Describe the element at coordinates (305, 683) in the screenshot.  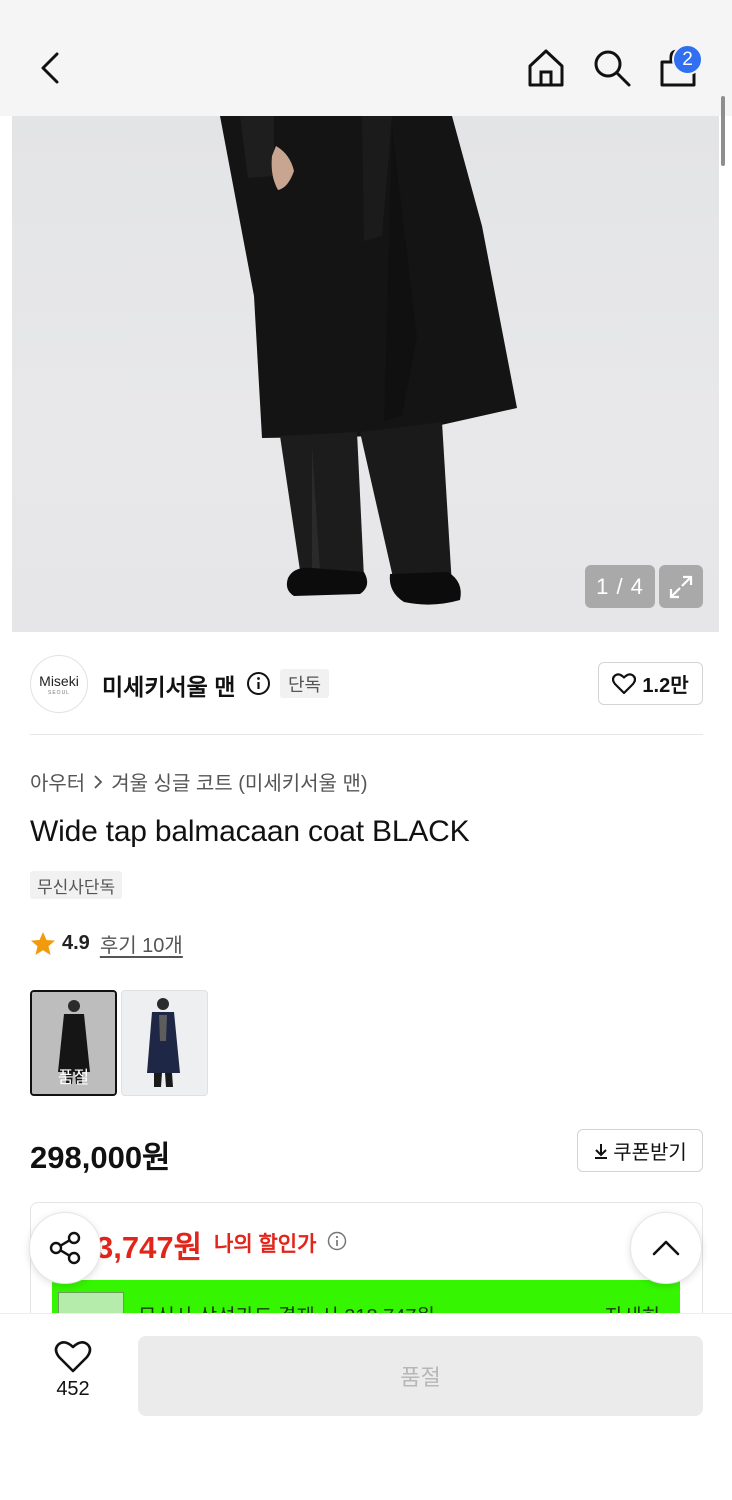
I see `brand-exclusive-tag: 단독` at that location.